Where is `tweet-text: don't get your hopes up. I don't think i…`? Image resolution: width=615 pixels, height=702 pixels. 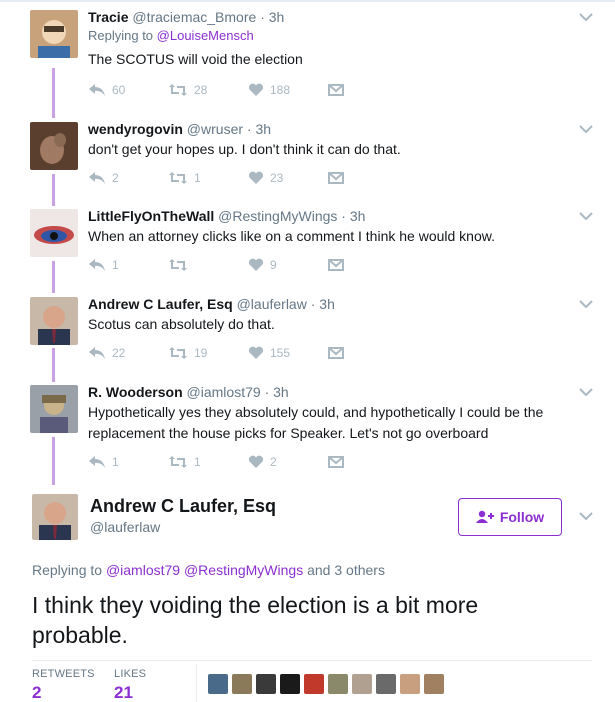 tweet-text: don't get your hopes up. I don't think i… is located at coordinates (244, 149).